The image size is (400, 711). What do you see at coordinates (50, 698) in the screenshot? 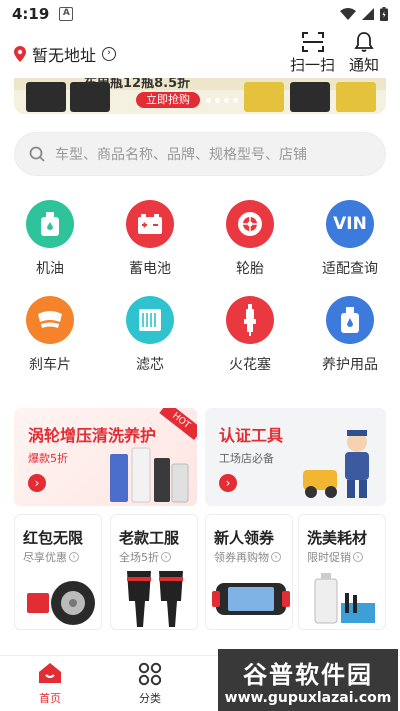
I see `tab-label: 首页` at bounding box center [50, 698].